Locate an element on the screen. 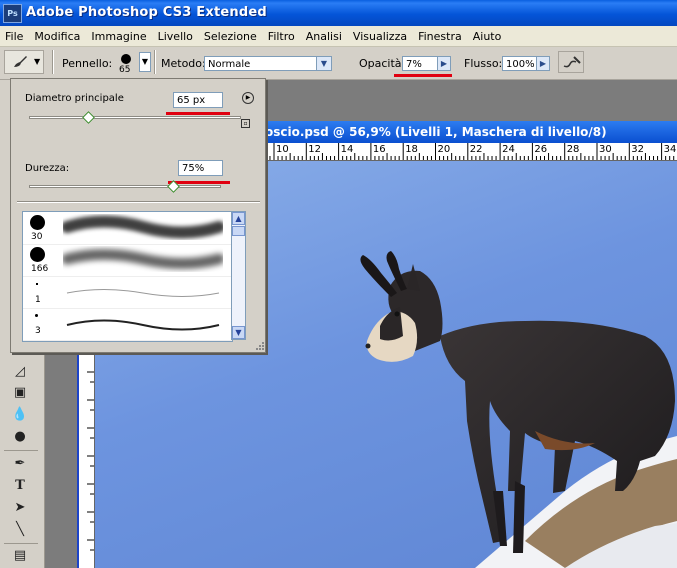 Image resolution: width=677 pixels, height=568 pixels. scroll-up-button: ▲ is located at coordinates (238, 218).